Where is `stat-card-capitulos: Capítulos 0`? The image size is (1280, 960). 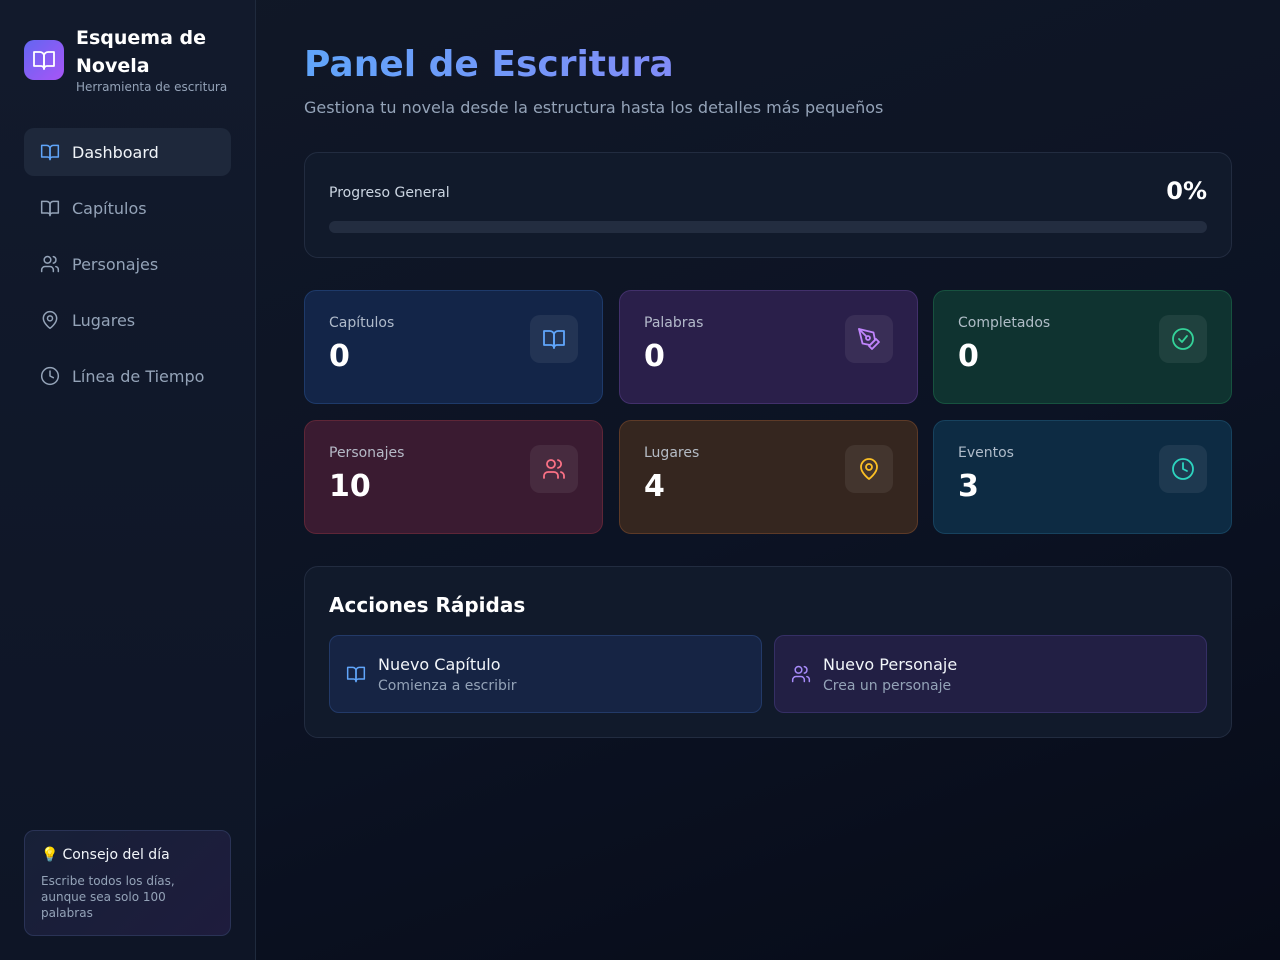
stat-card-capitulos: Capítulos 0 is located at coordinates (453, 347).